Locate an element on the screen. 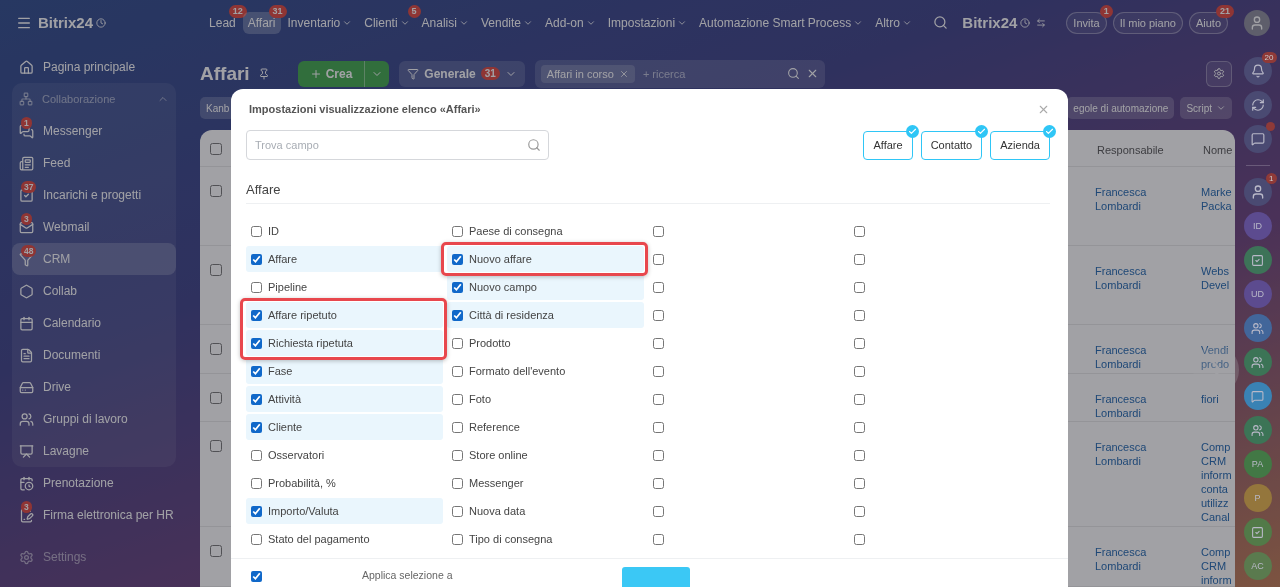 The width and height of the screenshot is (1280, 587). field-option: Fase is located at coordinates (344, 371).